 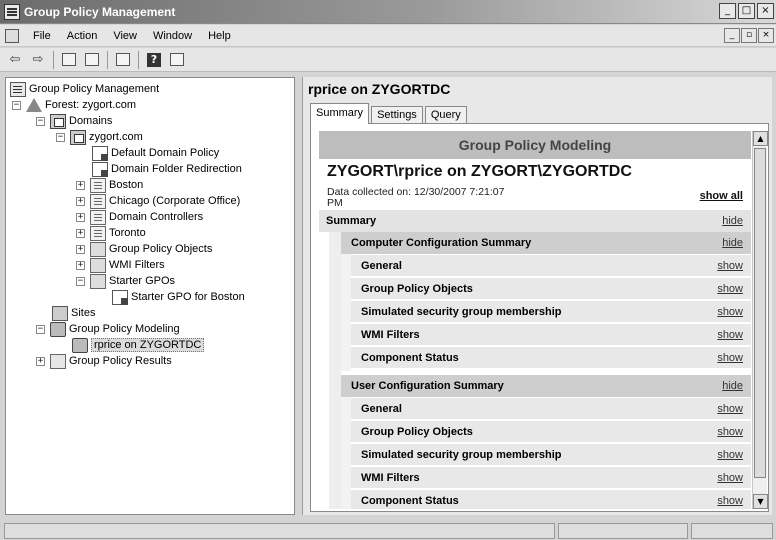 What do you see at coordinates (760, 138) in the screenshot?
I see `scroll-up-icon: ▲` at bounding box center [760, 138].